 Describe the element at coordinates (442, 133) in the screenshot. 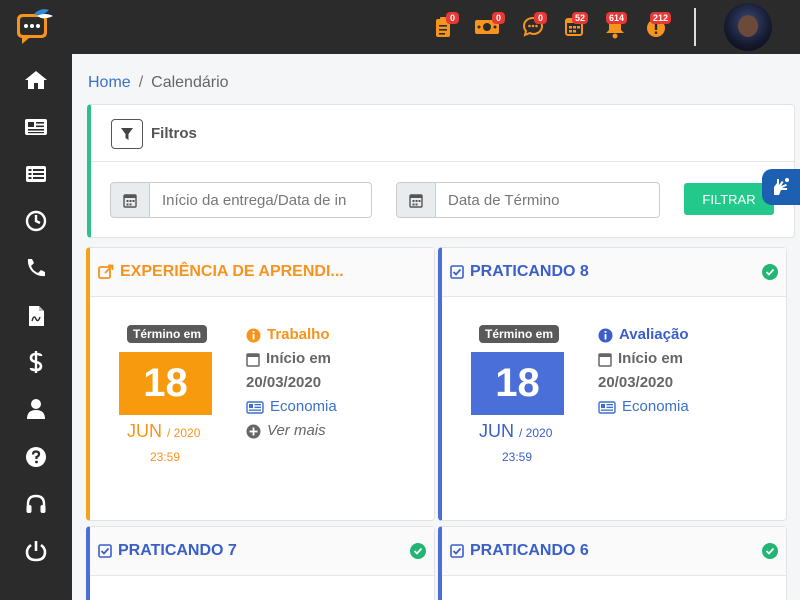

I see `filters-header: Filtros` at that location.